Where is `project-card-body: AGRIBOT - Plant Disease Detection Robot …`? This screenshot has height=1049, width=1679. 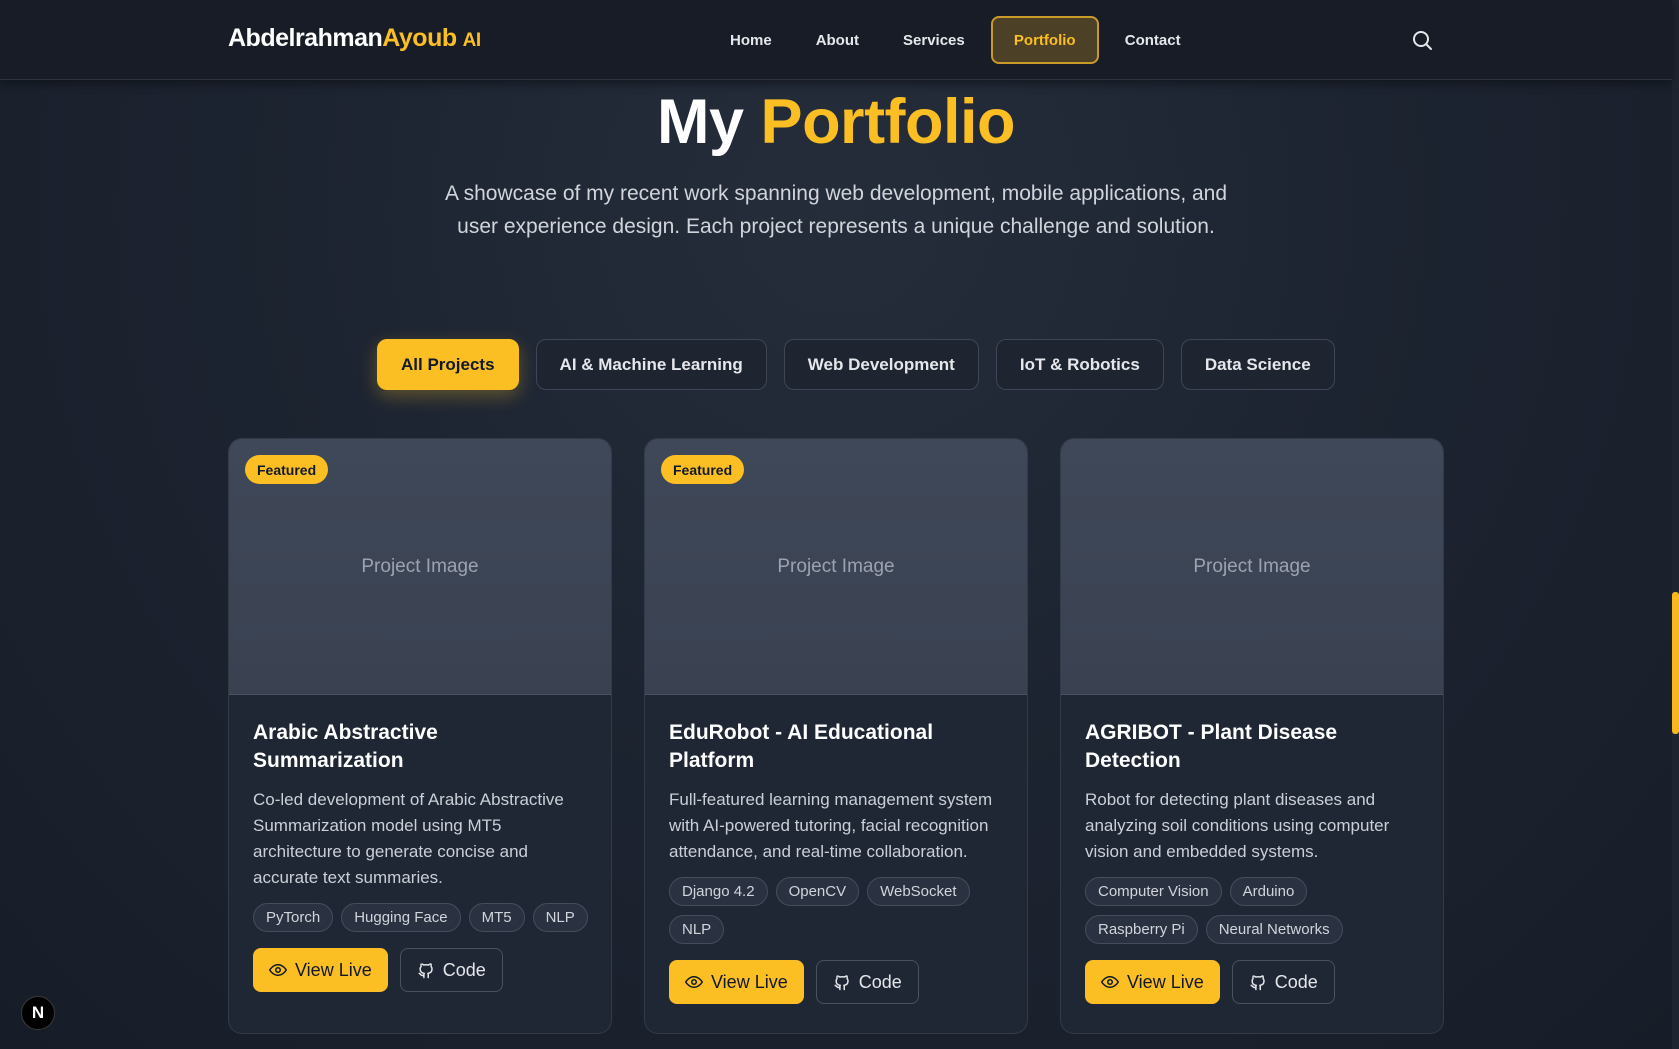 project-card-body: AGRIBOT - Plant Disease Detection Robot … is located at coordinates (1253, 861).